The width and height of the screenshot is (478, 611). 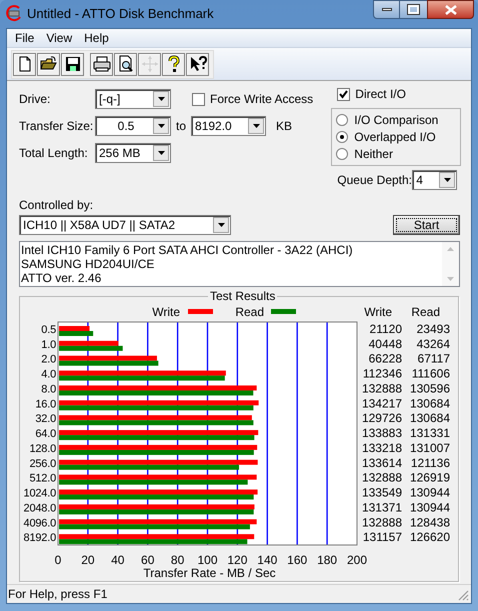 I want to click on table-cell: 112346, so click(x=382, y=373).